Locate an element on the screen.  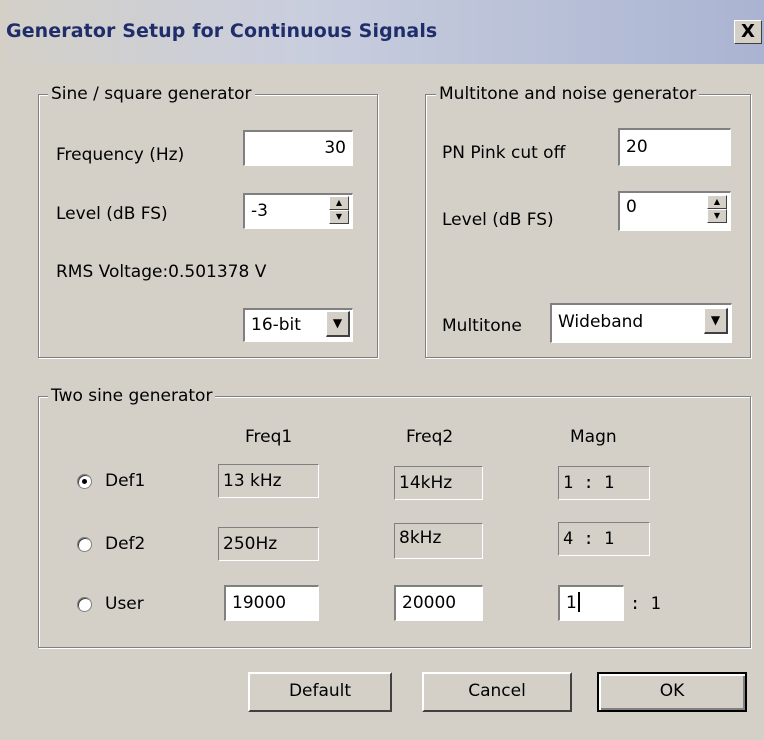
level-spin-down-button: ▼ is located at coordinates (339, 217).